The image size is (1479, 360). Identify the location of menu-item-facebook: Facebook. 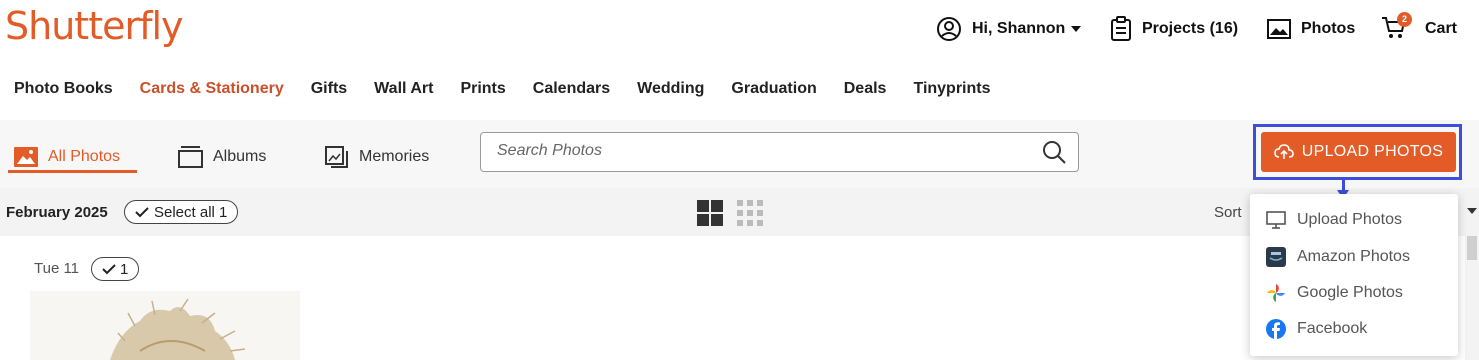
(1316, 329).